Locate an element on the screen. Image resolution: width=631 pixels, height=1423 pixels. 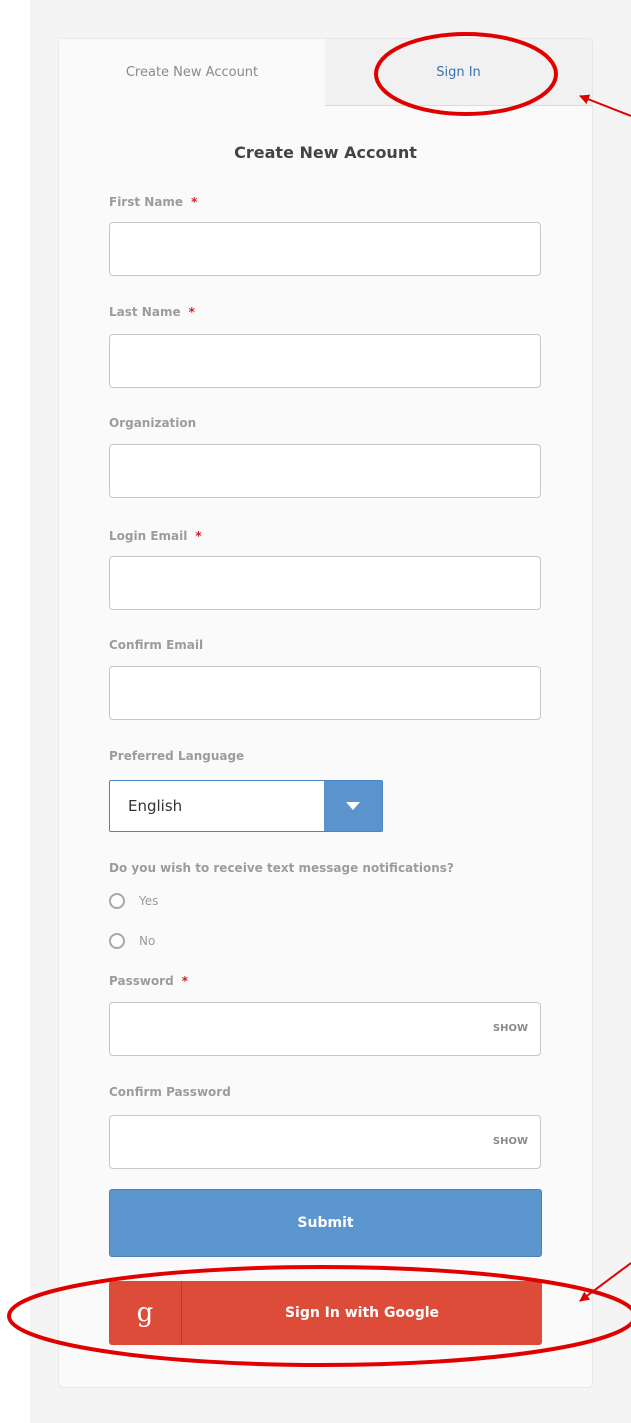
google-sign-in-button: g Sign In with Google is located at coordinates (325, 1313).